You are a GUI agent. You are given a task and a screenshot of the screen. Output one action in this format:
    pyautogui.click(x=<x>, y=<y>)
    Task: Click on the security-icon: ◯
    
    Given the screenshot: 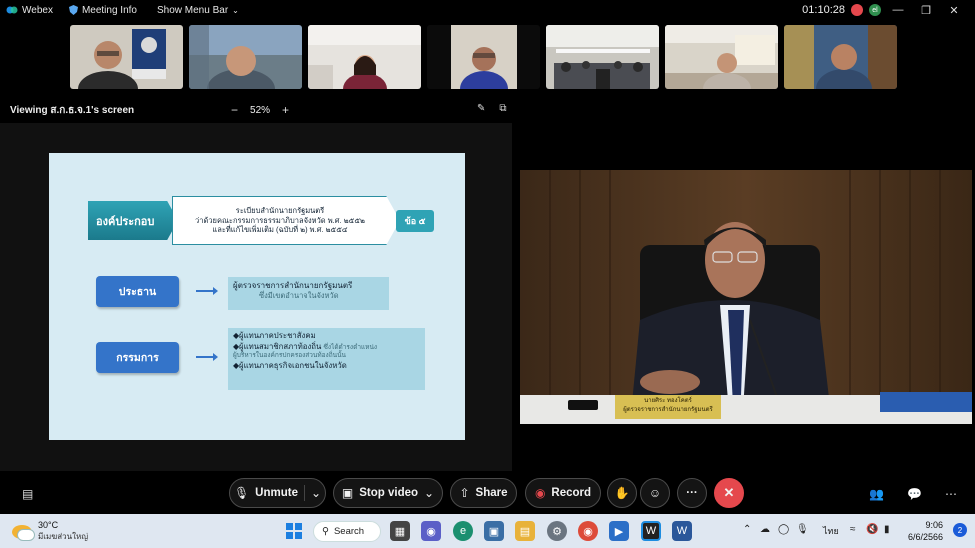 What is the action you would take?
    pyautogui.click(x=783, y=529)
    